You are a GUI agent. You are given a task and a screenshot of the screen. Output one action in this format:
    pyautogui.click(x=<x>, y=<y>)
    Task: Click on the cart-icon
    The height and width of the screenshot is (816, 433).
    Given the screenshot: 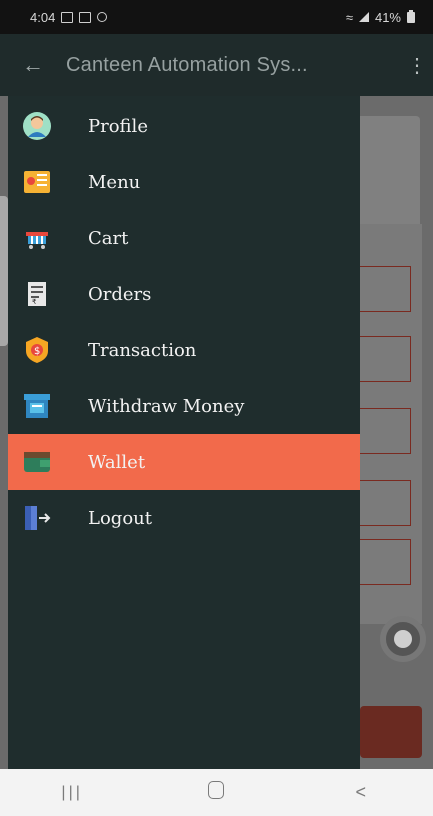 What is the action you would take?
    pyautogui.click(x=37, y=238)
    